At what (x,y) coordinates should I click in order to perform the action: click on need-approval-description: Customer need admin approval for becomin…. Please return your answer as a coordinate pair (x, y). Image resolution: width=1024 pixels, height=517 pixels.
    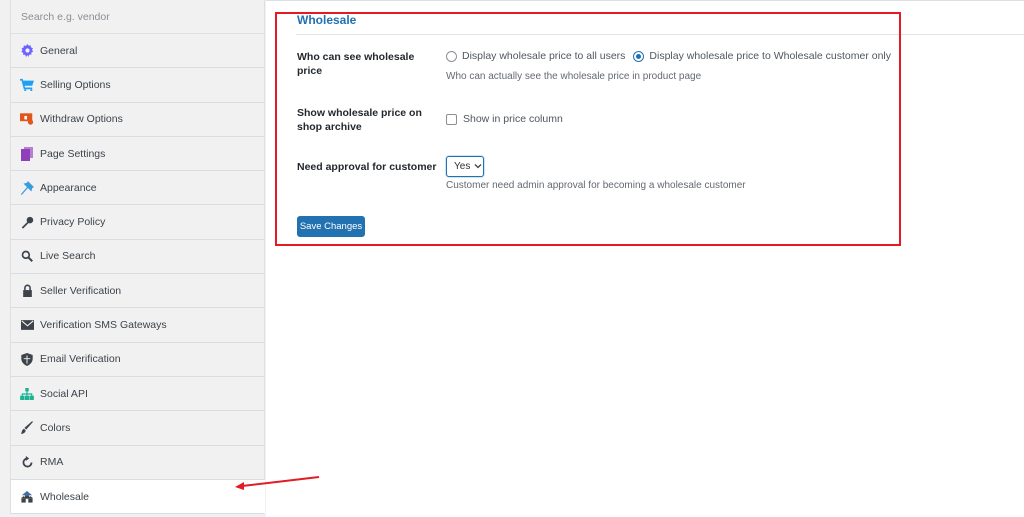
    Looking at the image, I should click on (596, 185).